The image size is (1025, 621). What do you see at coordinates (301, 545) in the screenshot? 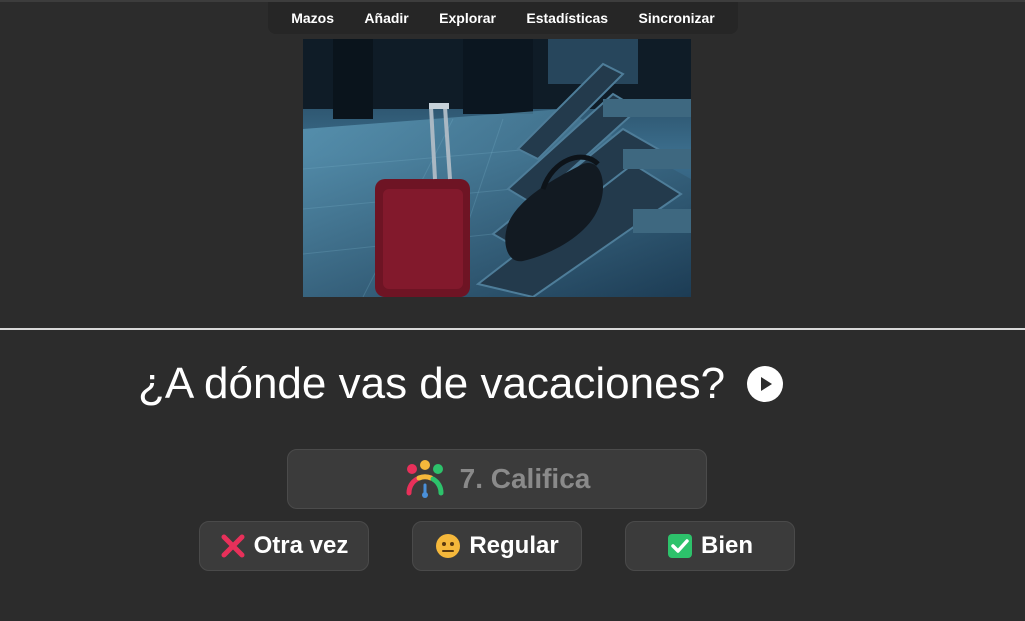
I see `again-label: Otra vez` at bounding box center [301, 545].